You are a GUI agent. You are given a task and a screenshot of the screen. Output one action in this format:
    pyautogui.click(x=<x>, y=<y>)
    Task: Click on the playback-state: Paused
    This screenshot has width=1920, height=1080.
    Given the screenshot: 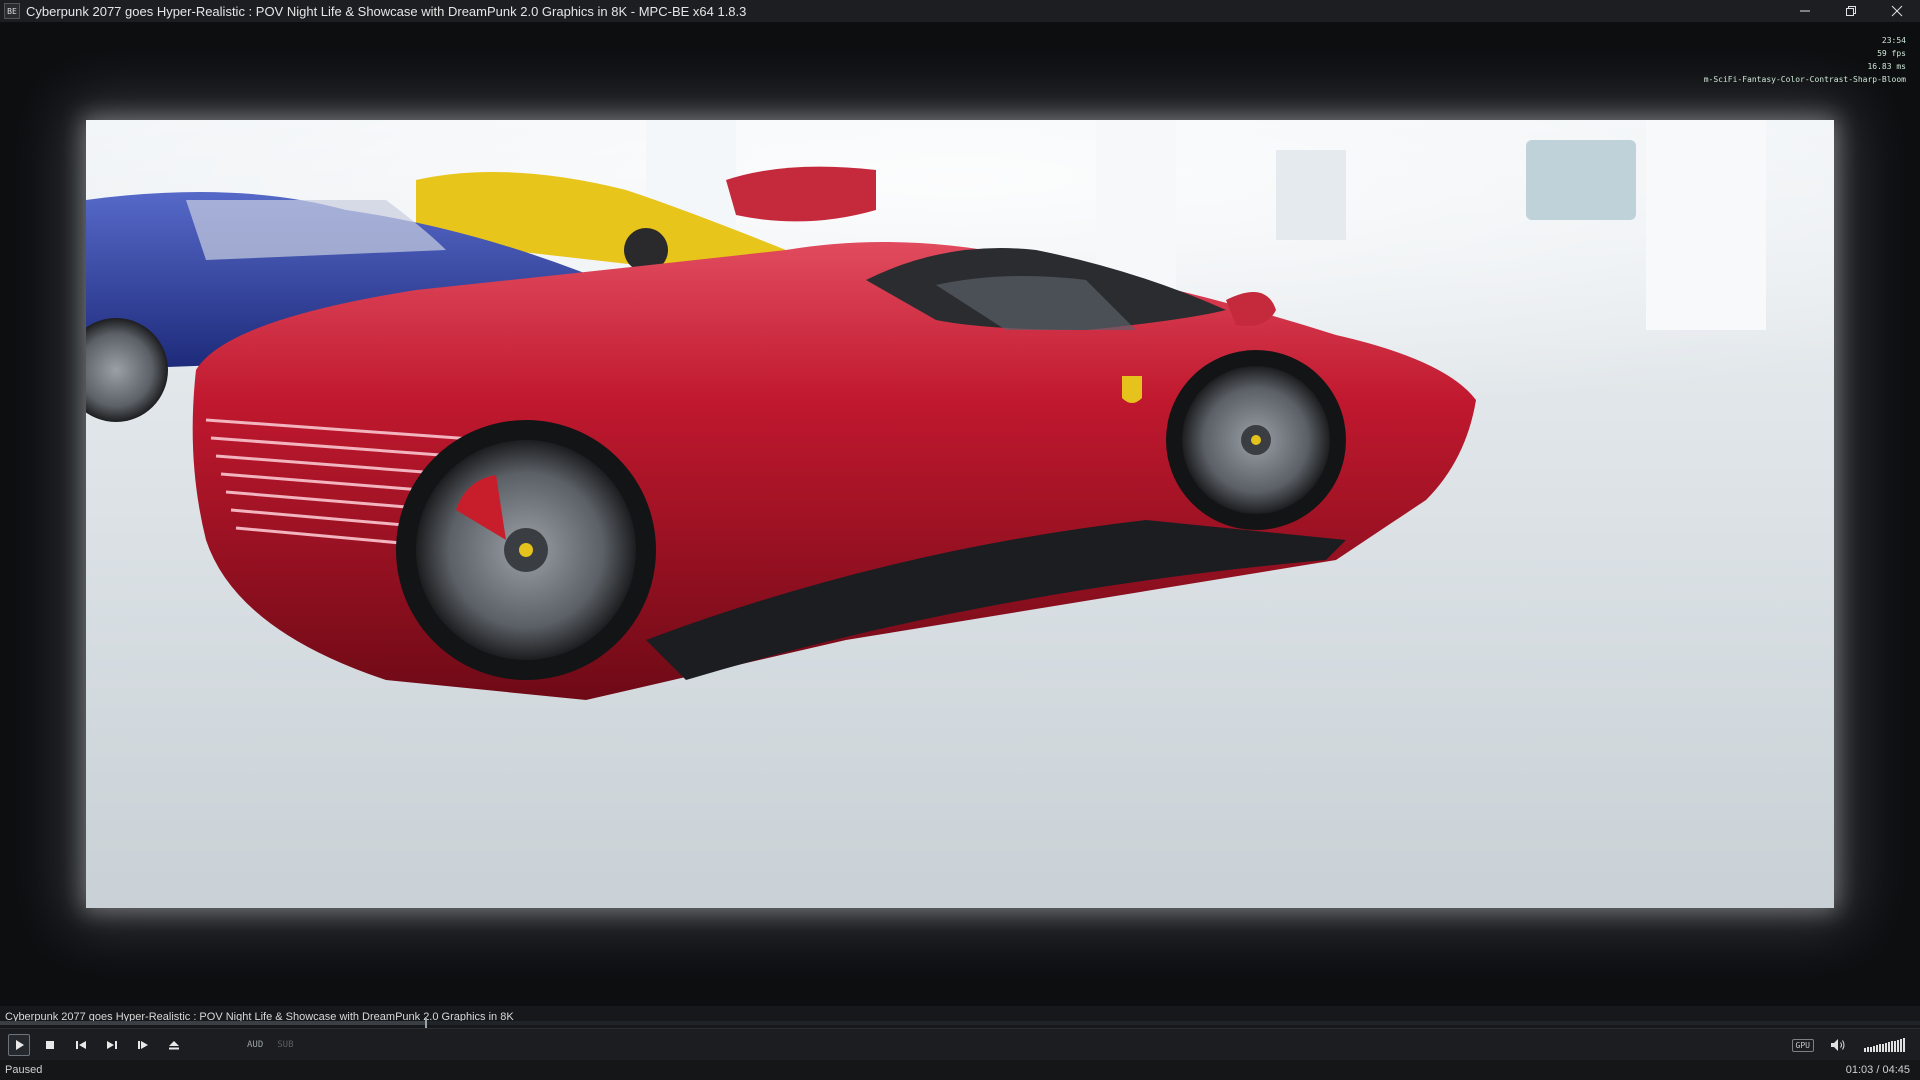 What is the action you would take?
    pyautogui.click(x=24, y=1070)
    